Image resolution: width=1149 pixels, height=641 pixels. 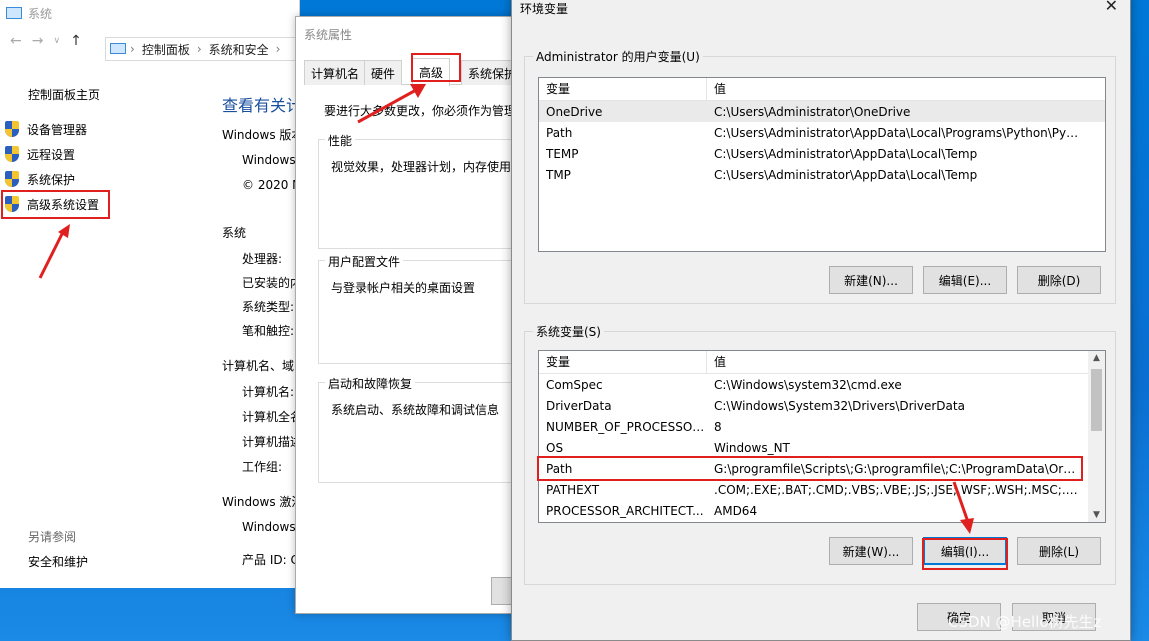 I want to click on security-maintenance-link: 安全和维护, so click(x=58, y=561).